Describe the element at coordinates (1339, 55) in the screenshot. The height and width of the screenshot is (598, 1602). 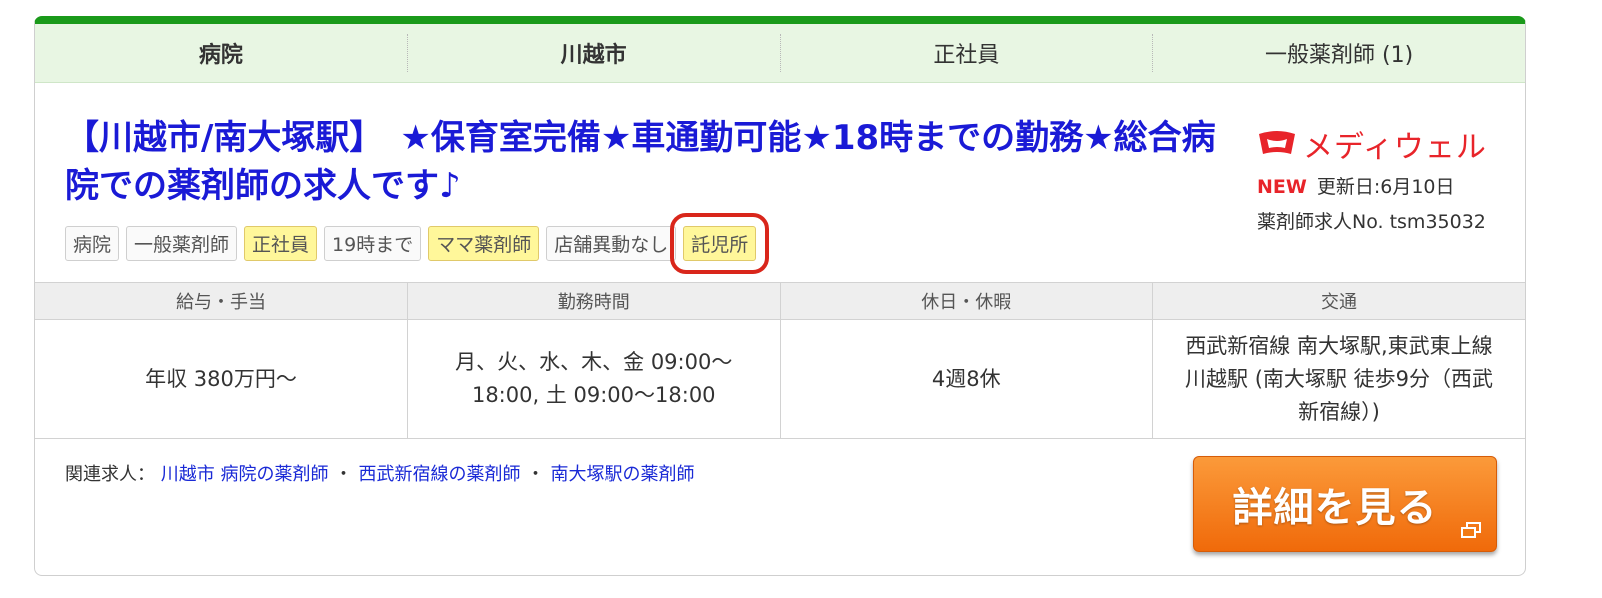
I see `category-job-type: 一般薬剤師 (1)` at that location.